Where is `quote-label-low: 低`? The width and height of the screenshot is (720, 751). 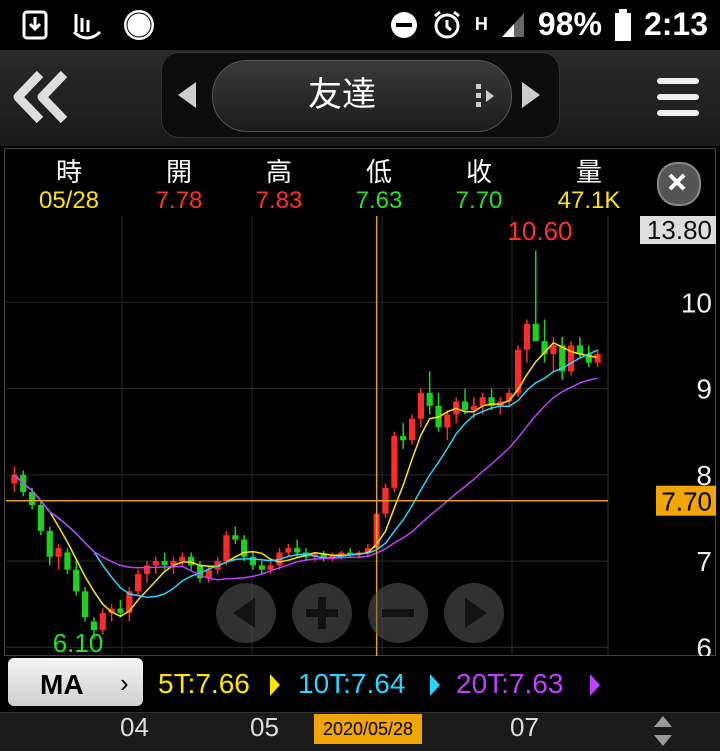 quote-label-low: 低 is located at coordinates (378, 172).